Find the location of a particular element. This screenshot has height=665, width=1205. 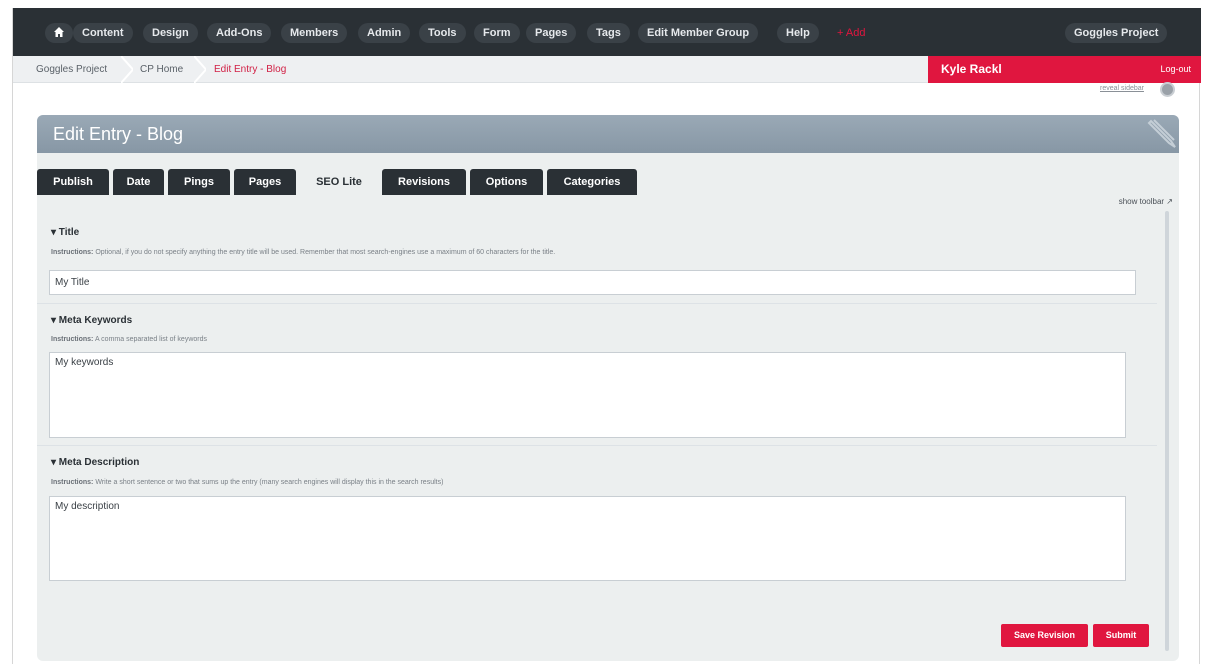

submit-button: Submit is located at coordinates (1121, 635).